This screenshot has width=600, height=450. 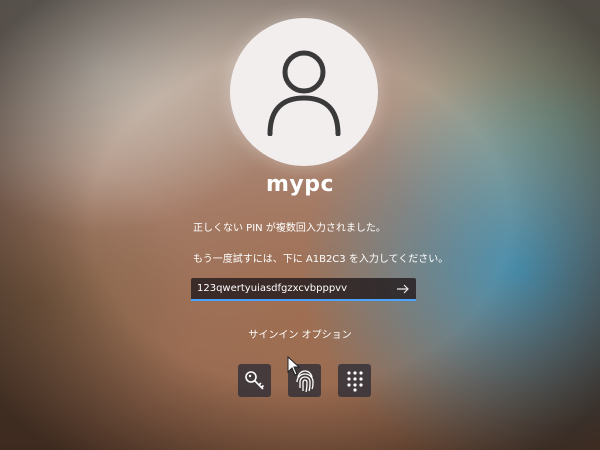 I want to click on challenge-input-box, so click(x=303, y=289).